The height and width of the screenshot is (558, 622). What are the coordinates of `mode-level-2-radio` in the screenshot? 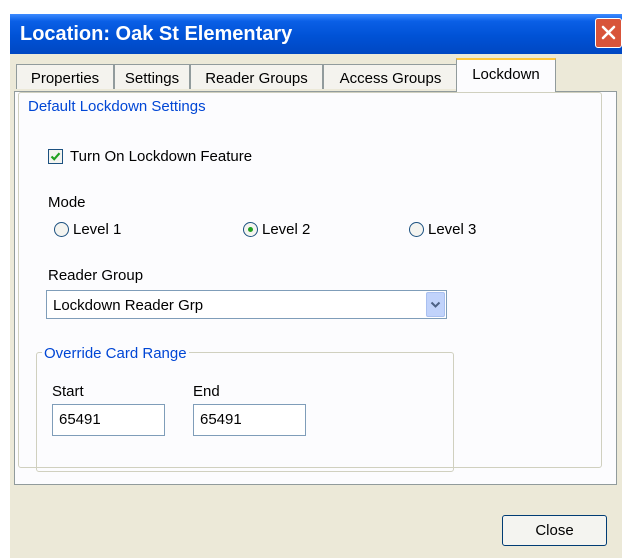 It's located at (250, 229).